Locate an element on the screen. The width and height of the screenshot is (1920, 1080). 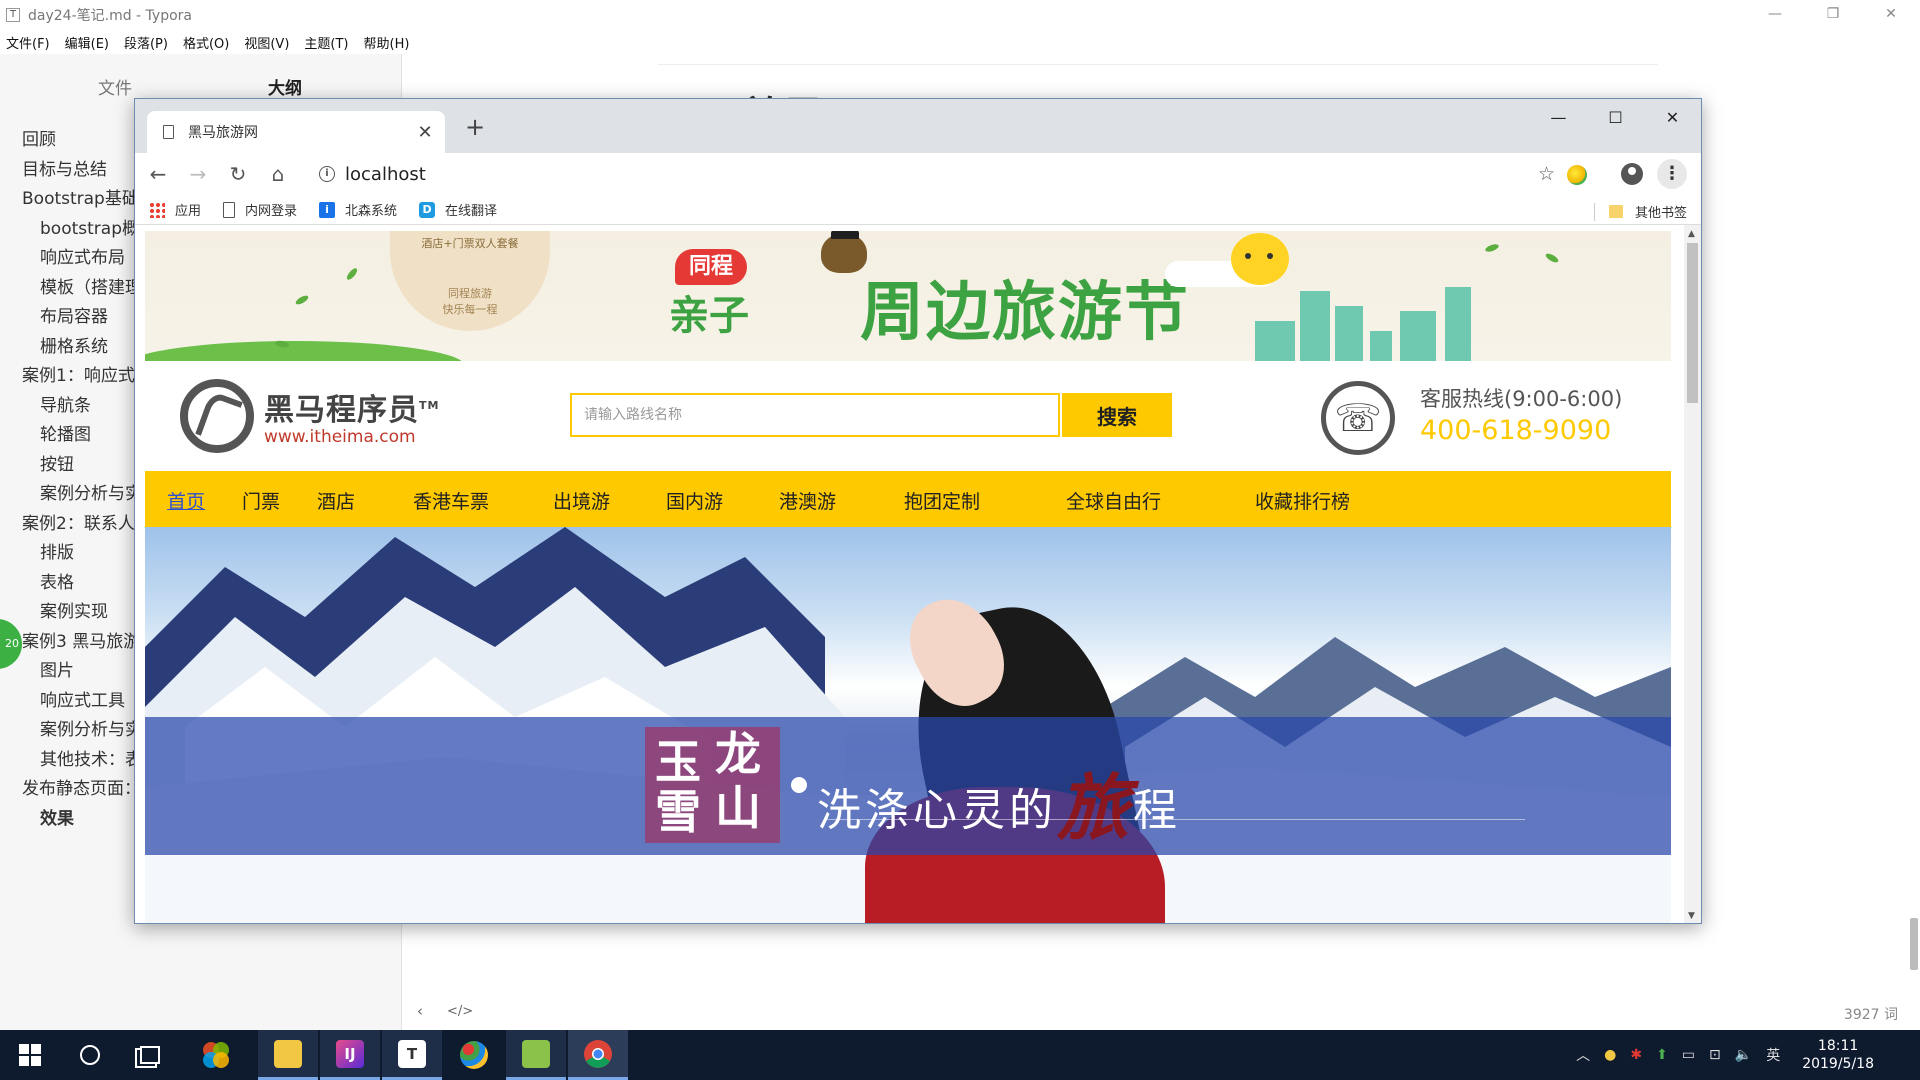
menu-help: 帮助(H) is located at coordinates (387, 42).